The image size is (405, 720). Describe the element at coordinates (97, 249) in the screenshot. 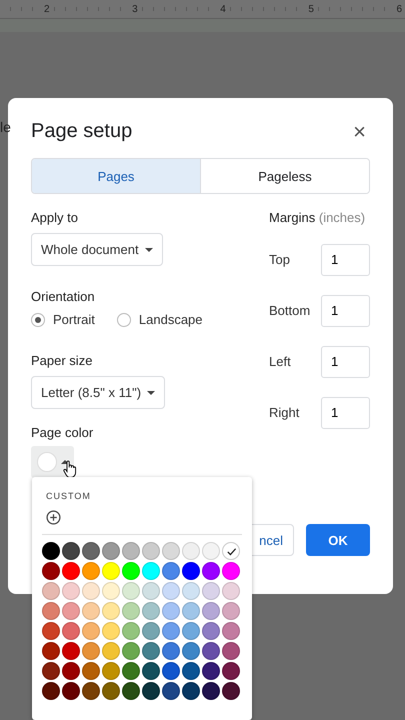

I see `apply-to-dropdown: Whole document` at that location.